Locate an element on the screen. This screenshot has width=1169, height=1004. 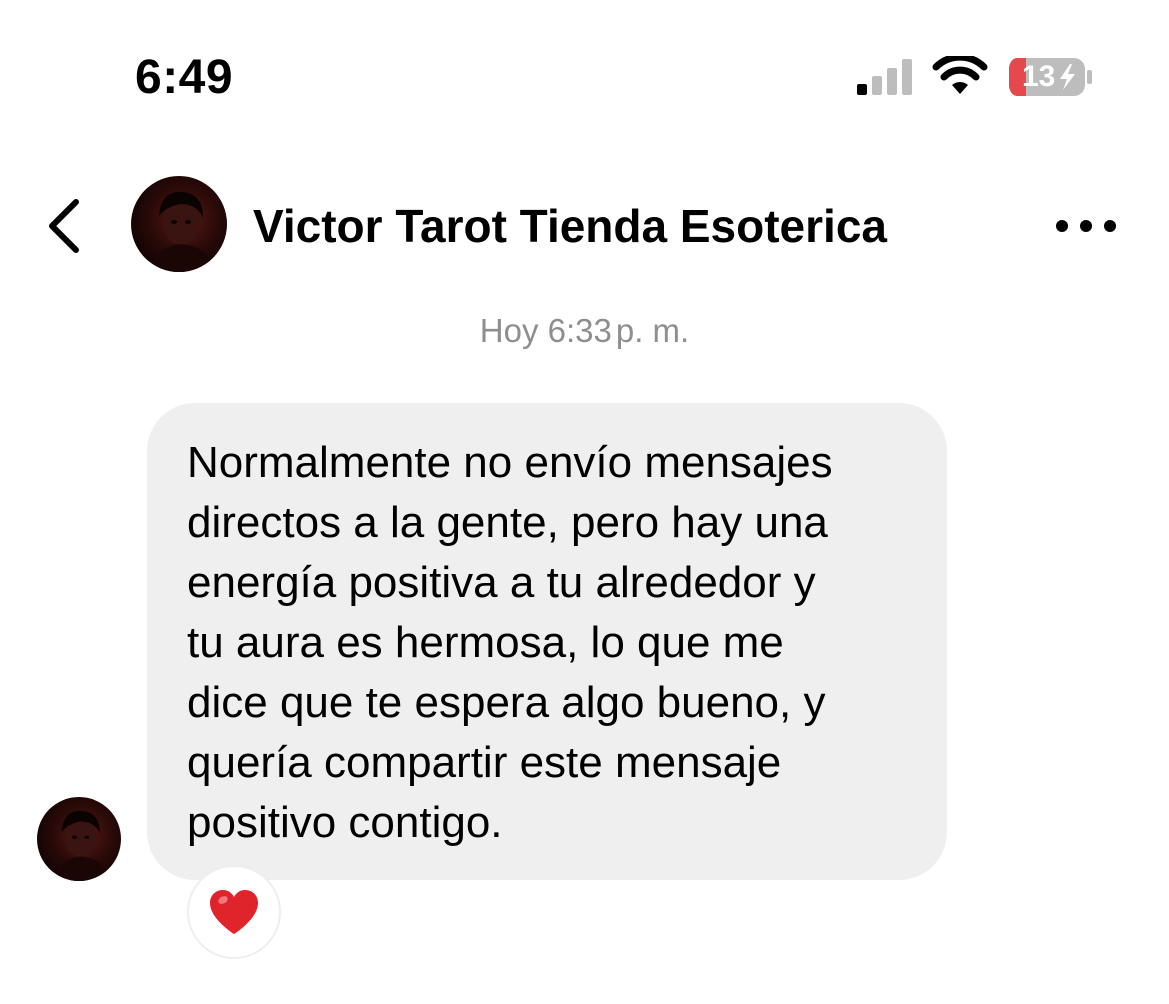
timestamp-day: Hoy is located at coordinates (509, 330).